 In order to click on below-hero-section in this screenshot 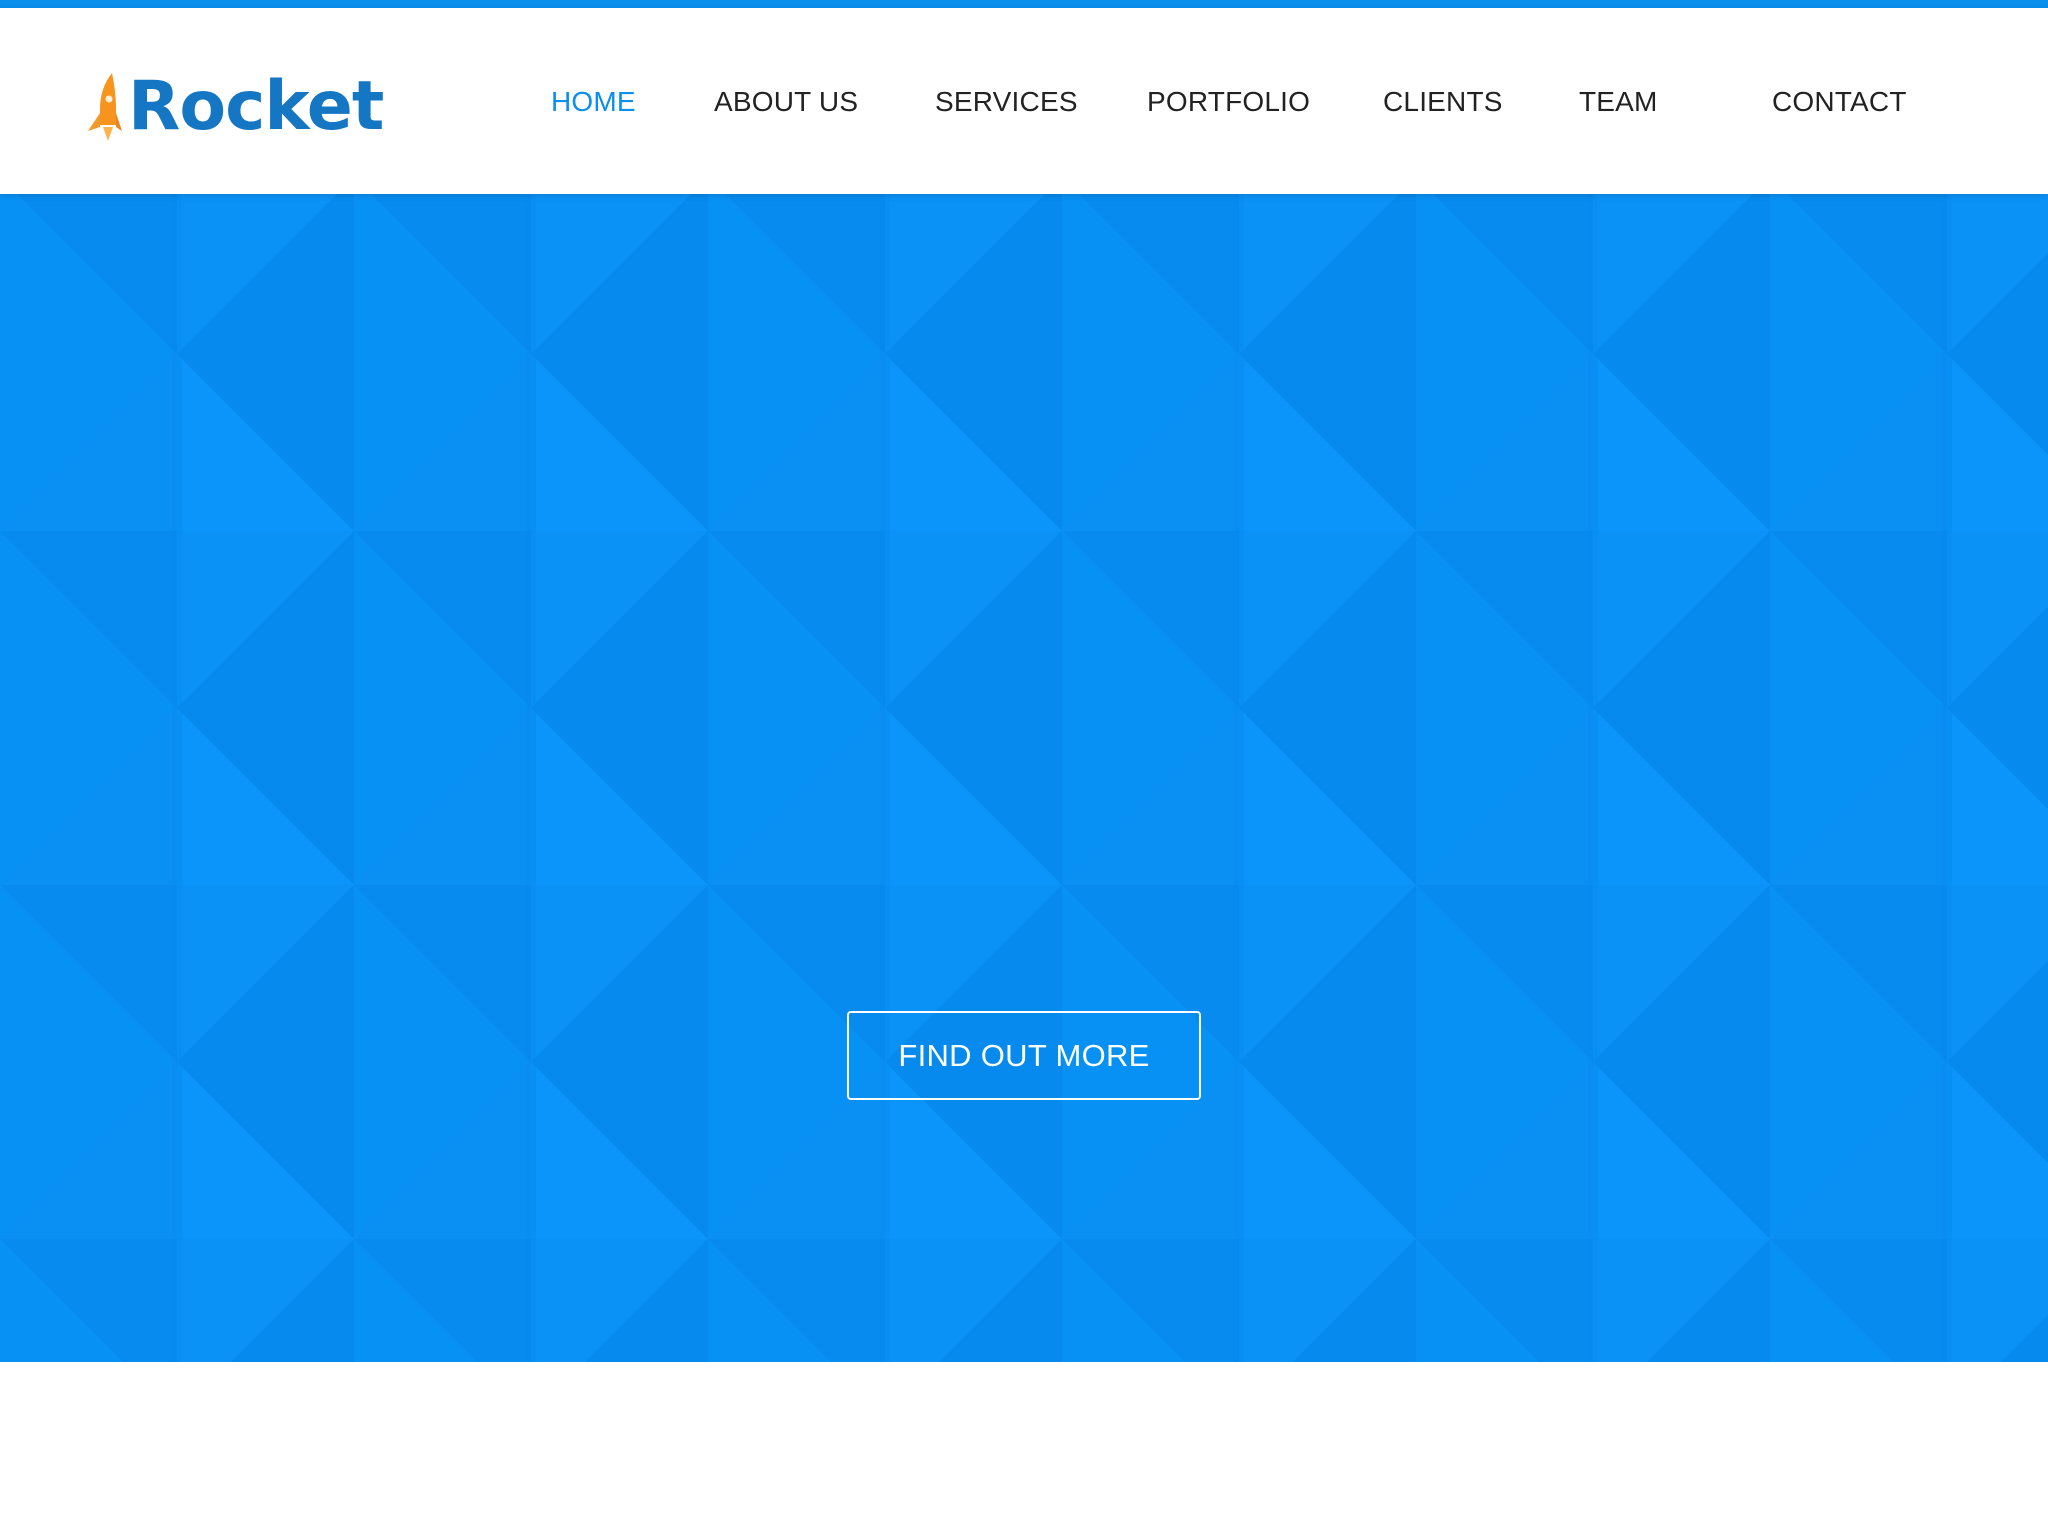, I will do `click(1024, 1449)`.